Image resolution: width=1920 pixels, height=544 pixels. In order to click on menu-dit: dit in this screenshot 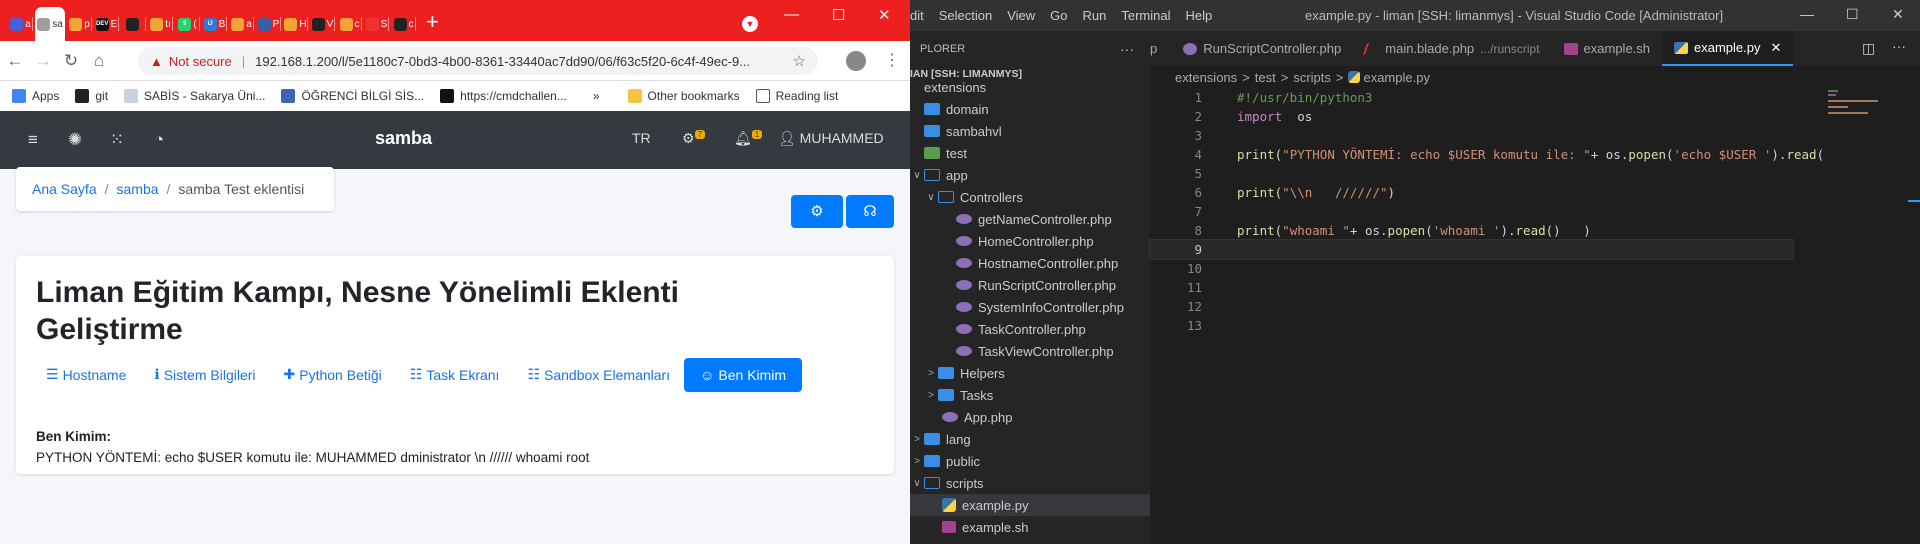, I will do `click(917, 15)`.